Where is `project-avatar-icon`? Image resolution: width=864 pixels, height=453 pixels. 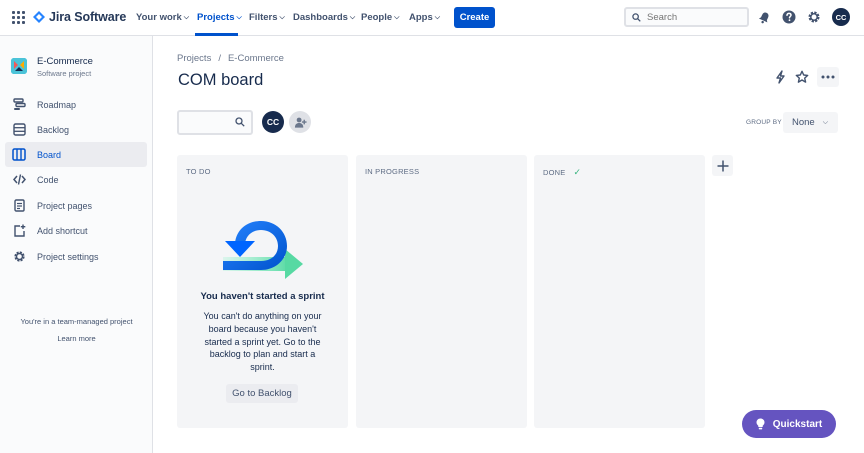
project-avatar-icon is located at coordinates (19, 66).